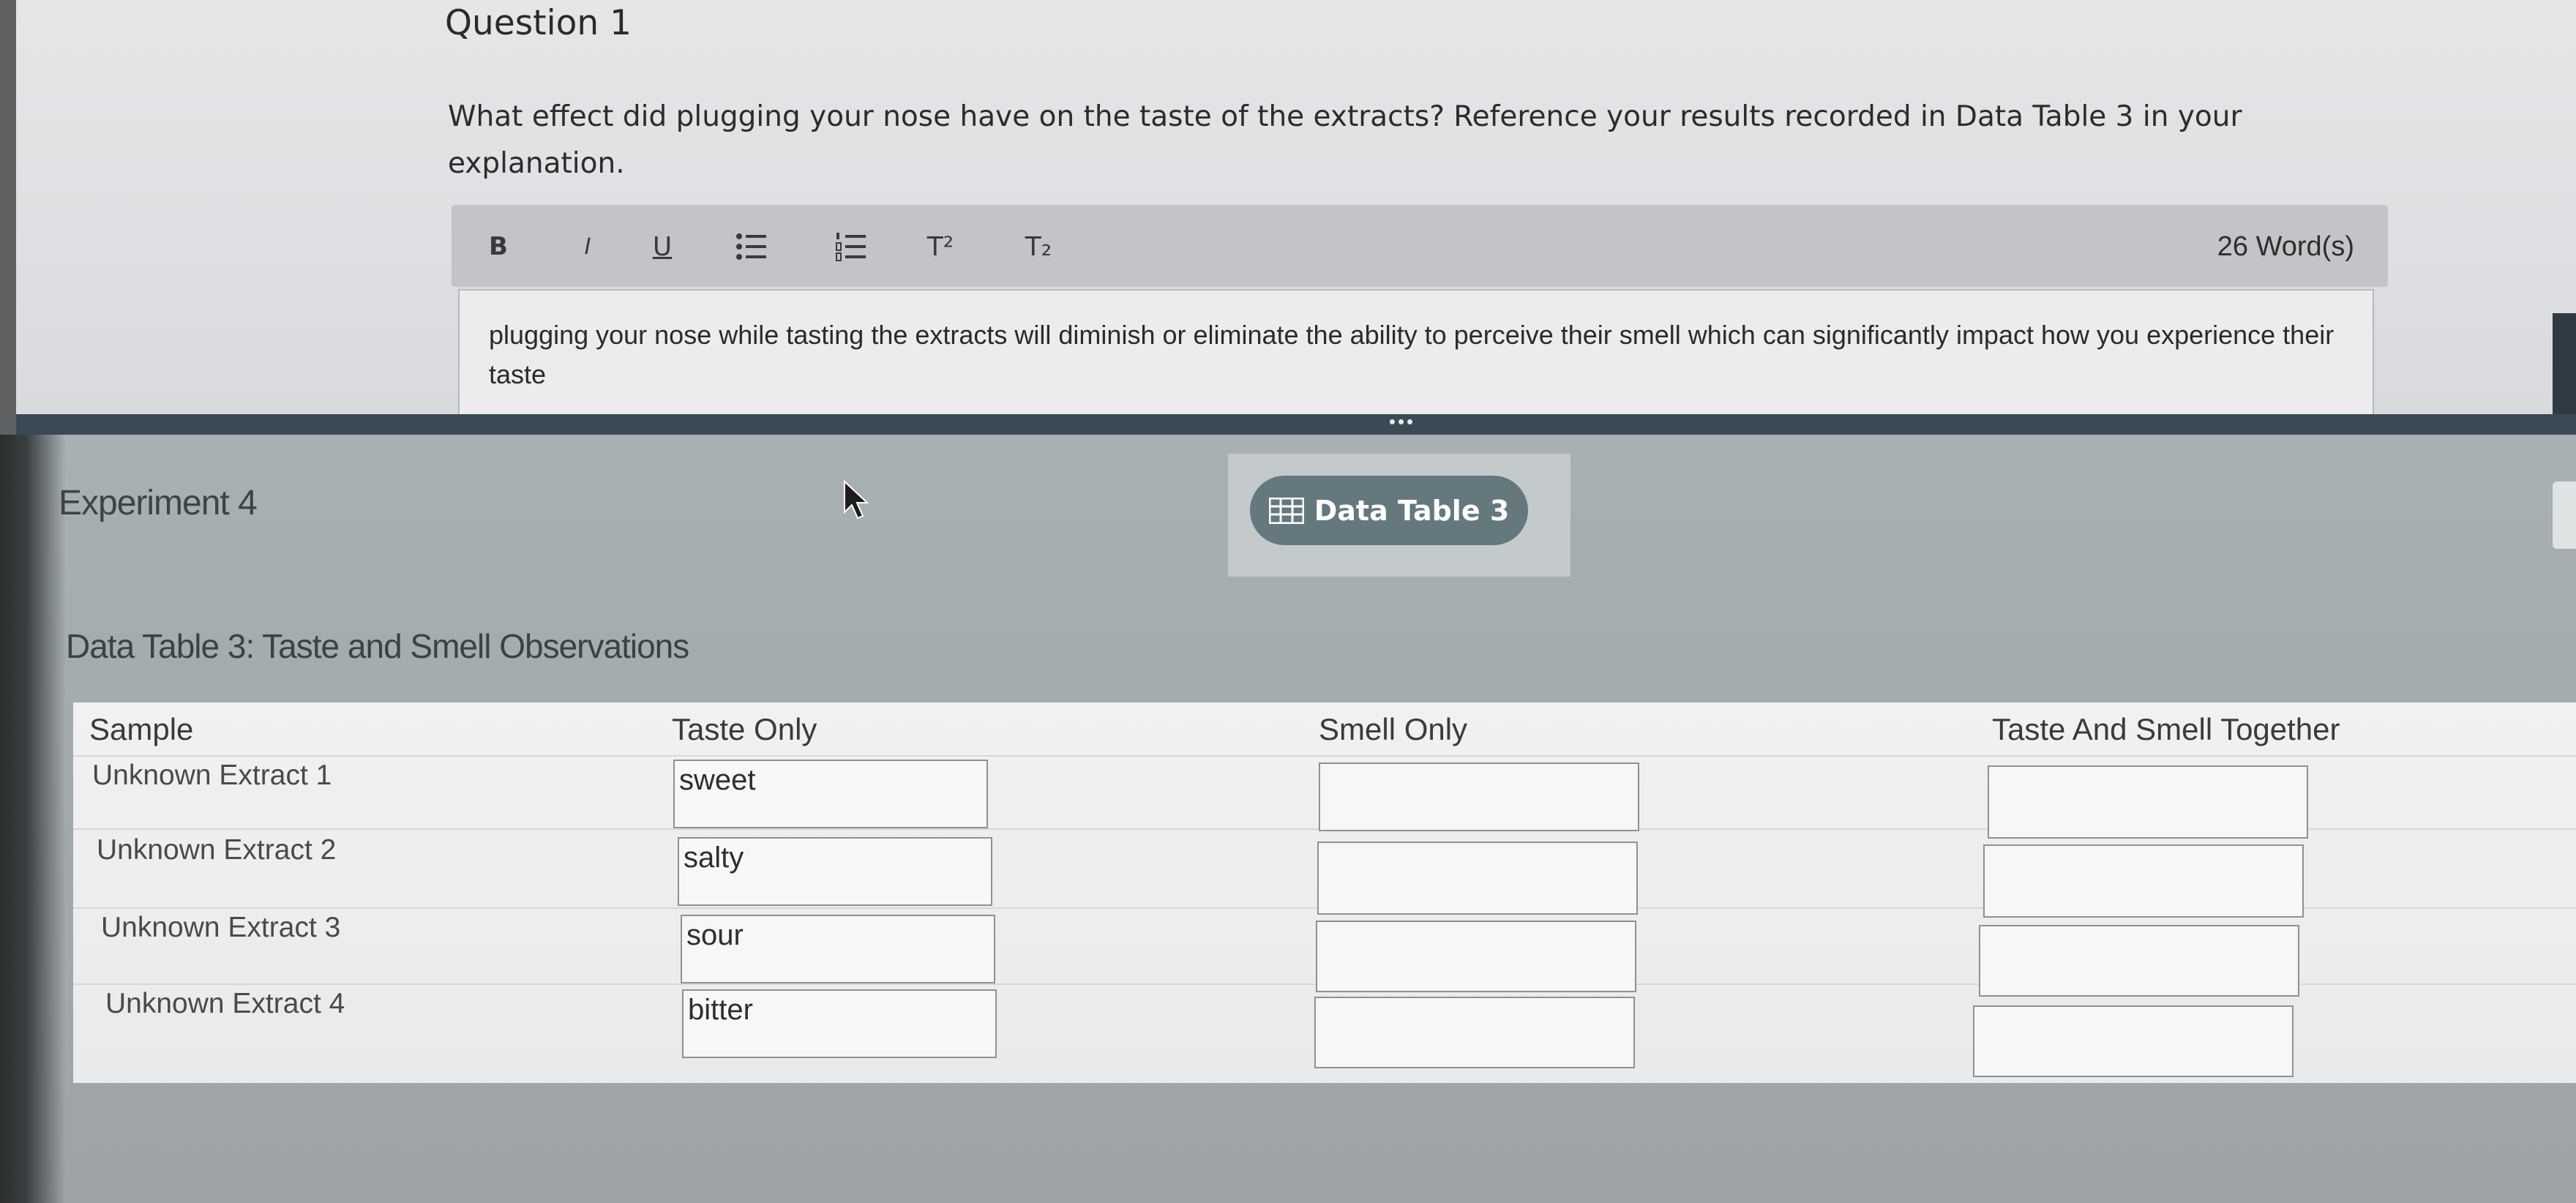  What do you see at coordinates (2285, 246) in the screenshot?
I see `word-count: 26 Word(s)` at bounding box center [2285, 246].